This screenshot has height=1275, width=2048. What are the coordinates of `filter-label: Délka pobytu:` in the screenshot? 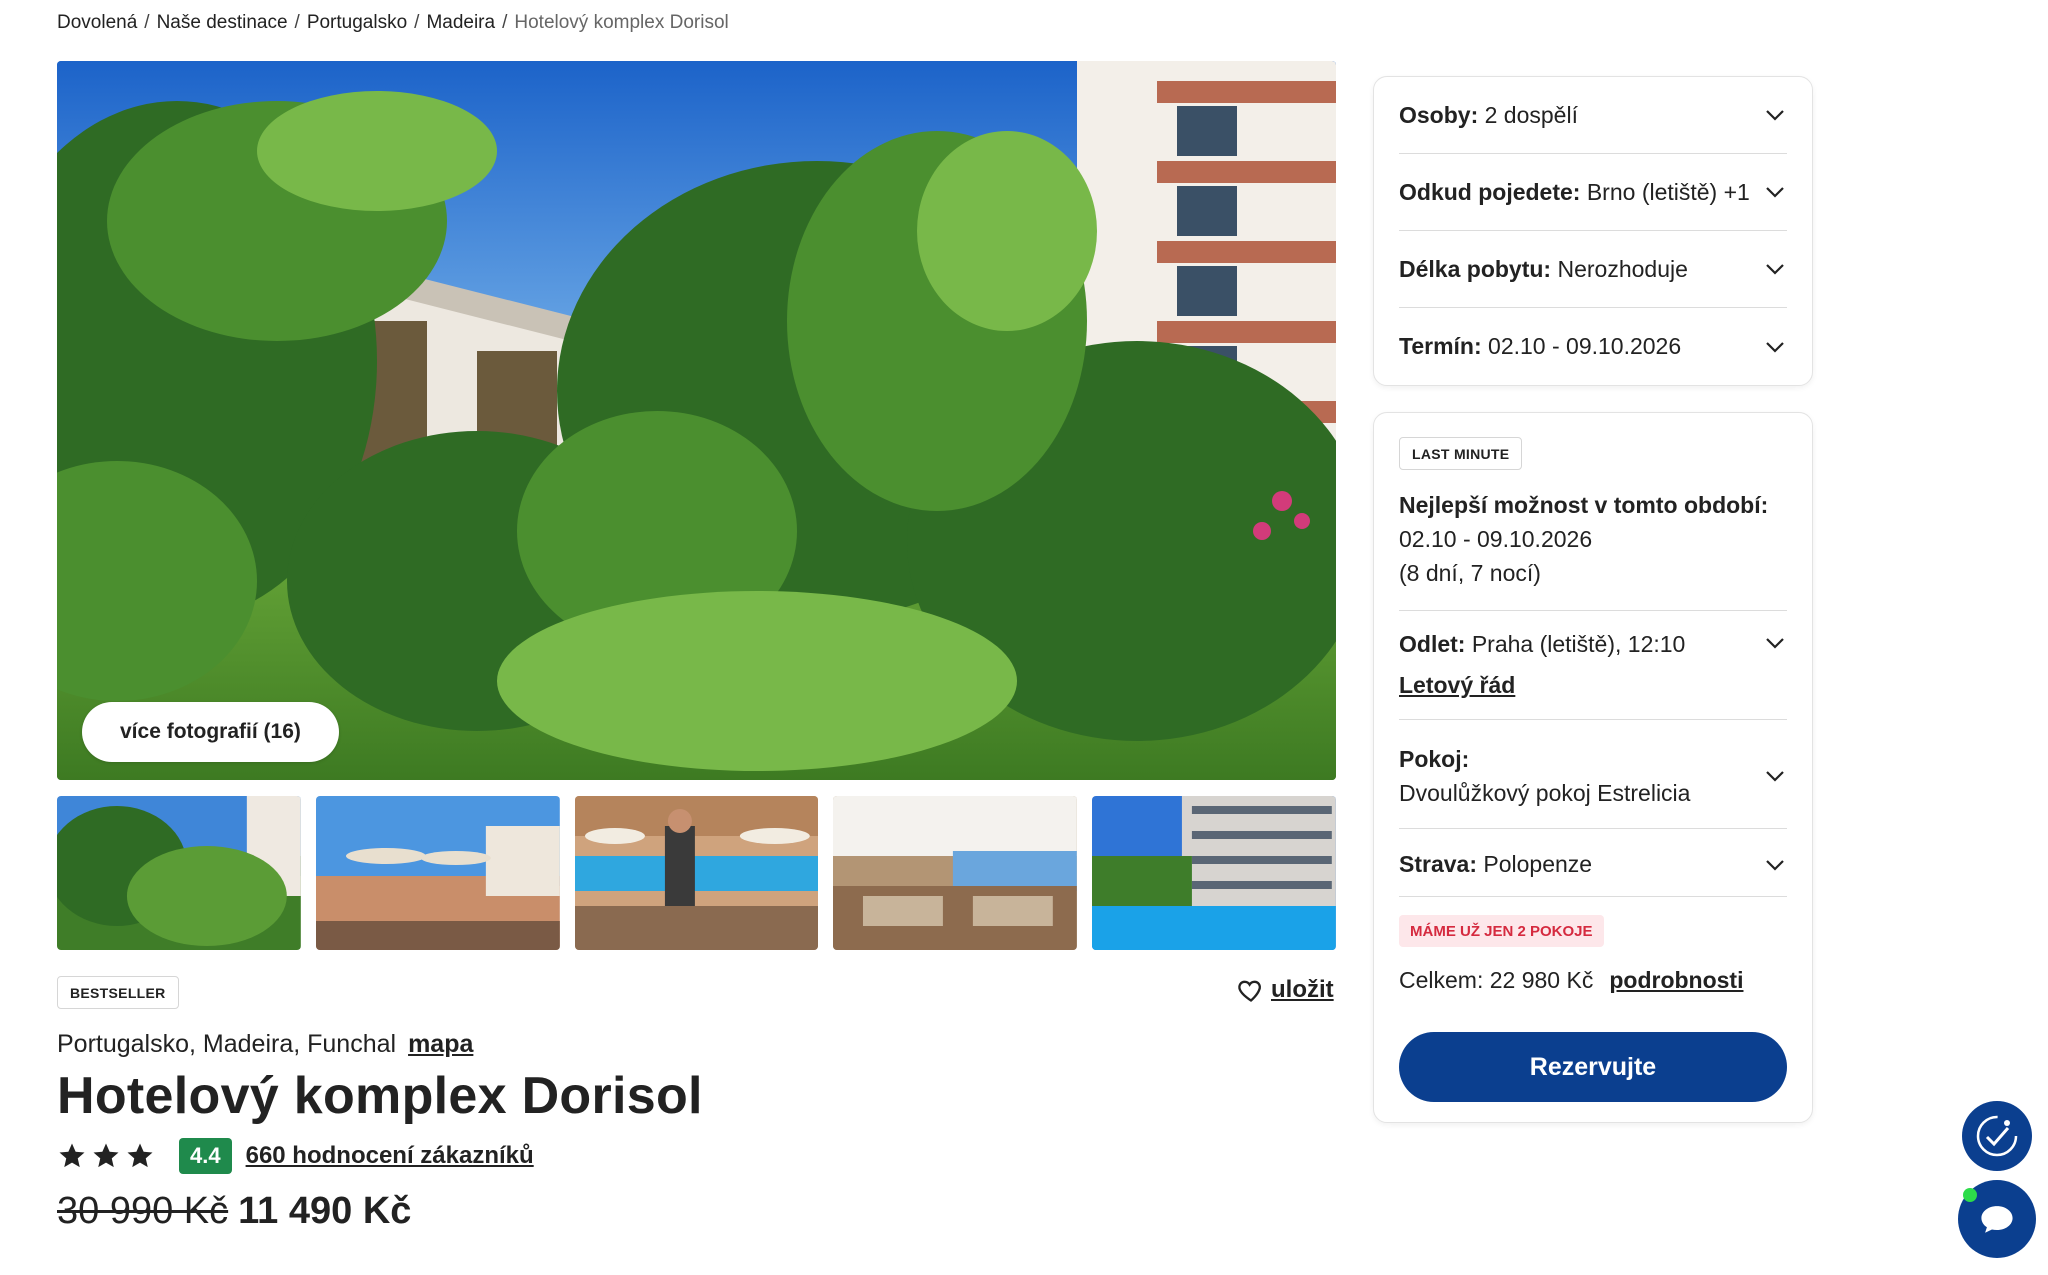 It's located at (1475, 268).